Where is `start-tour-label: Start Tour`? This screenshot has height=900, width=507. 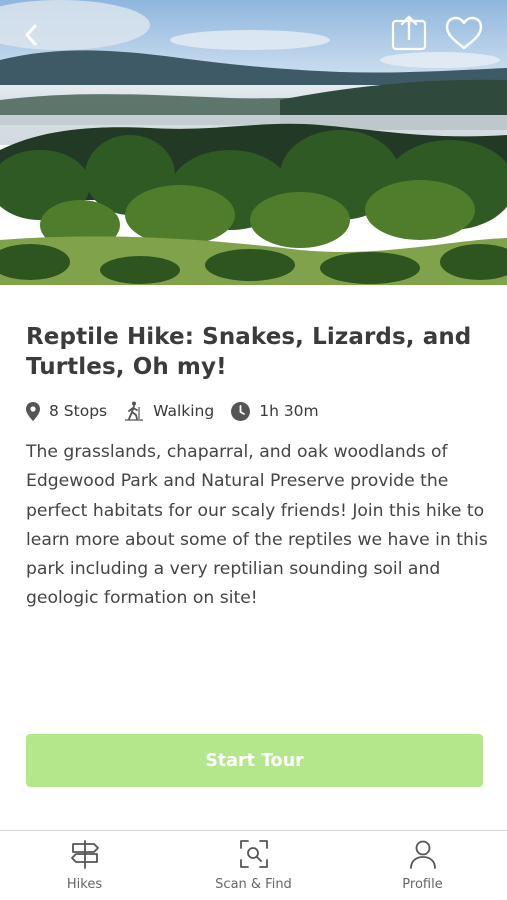
start-tour-label: Start Tour is located at coordinates (254, 760).